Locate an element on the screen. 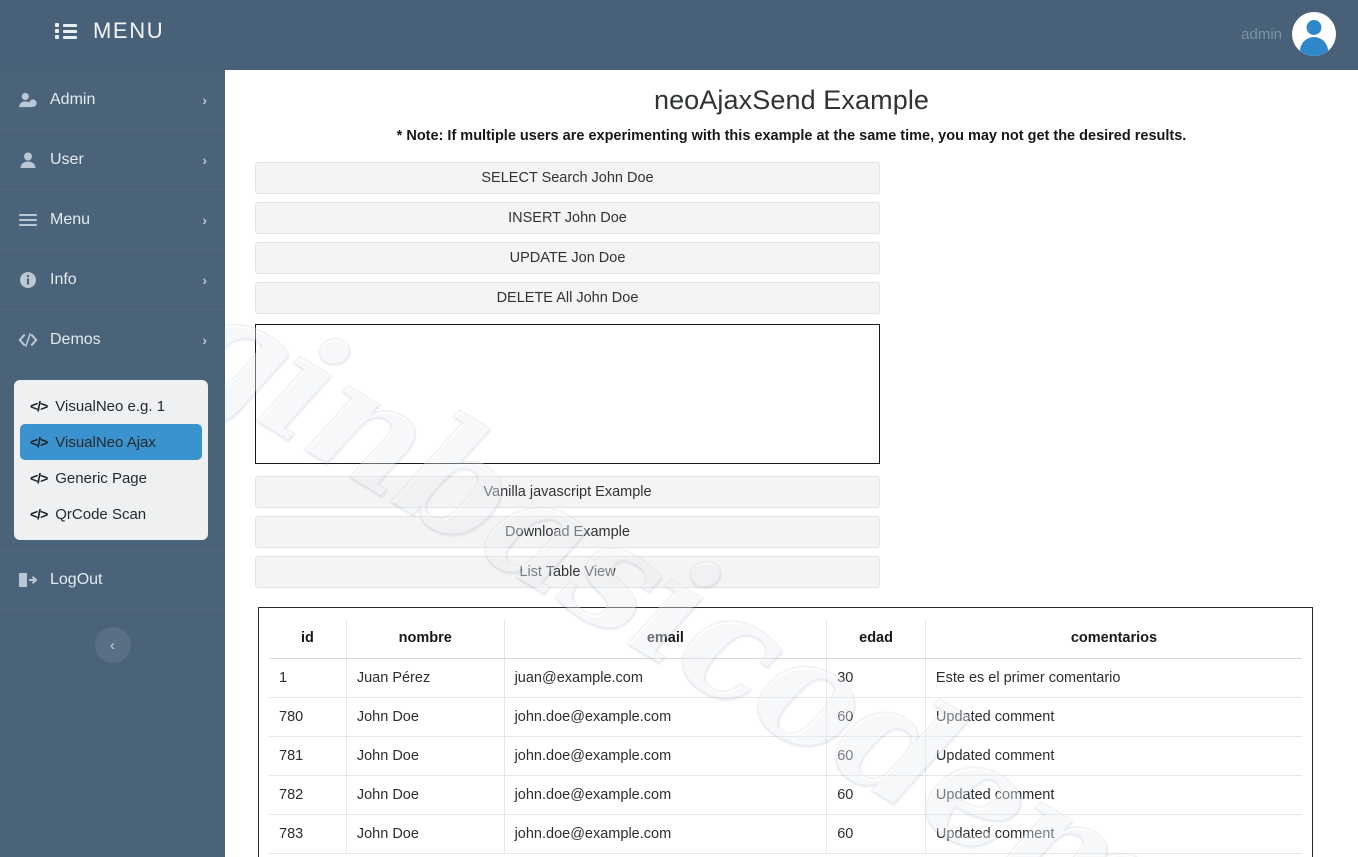 Image resolution: width=1358 pixels, height=857 pixels. submenu-item-label: QrCode Scan is located at coordinates (101, 514).